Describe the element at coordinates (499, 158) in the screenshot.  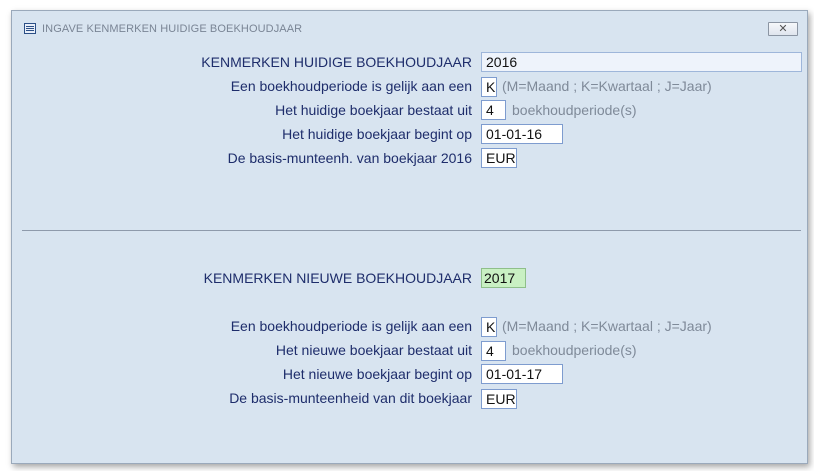
I see `current-currency-field: EUR` at that location.